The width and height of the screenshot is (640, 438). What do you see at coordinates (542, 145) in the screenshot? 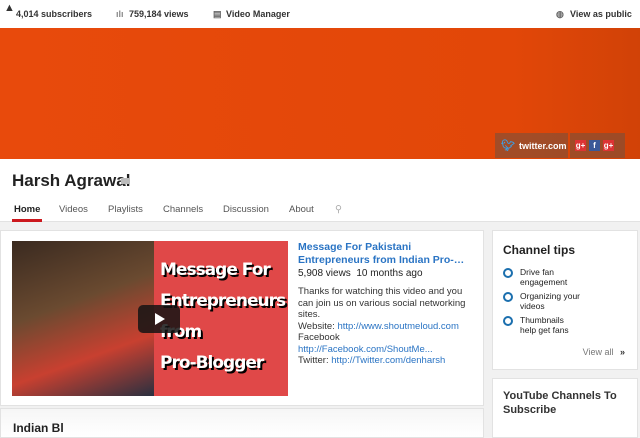
I see `twitter-link-label: twitter.com` at bounding box center [542, 145].